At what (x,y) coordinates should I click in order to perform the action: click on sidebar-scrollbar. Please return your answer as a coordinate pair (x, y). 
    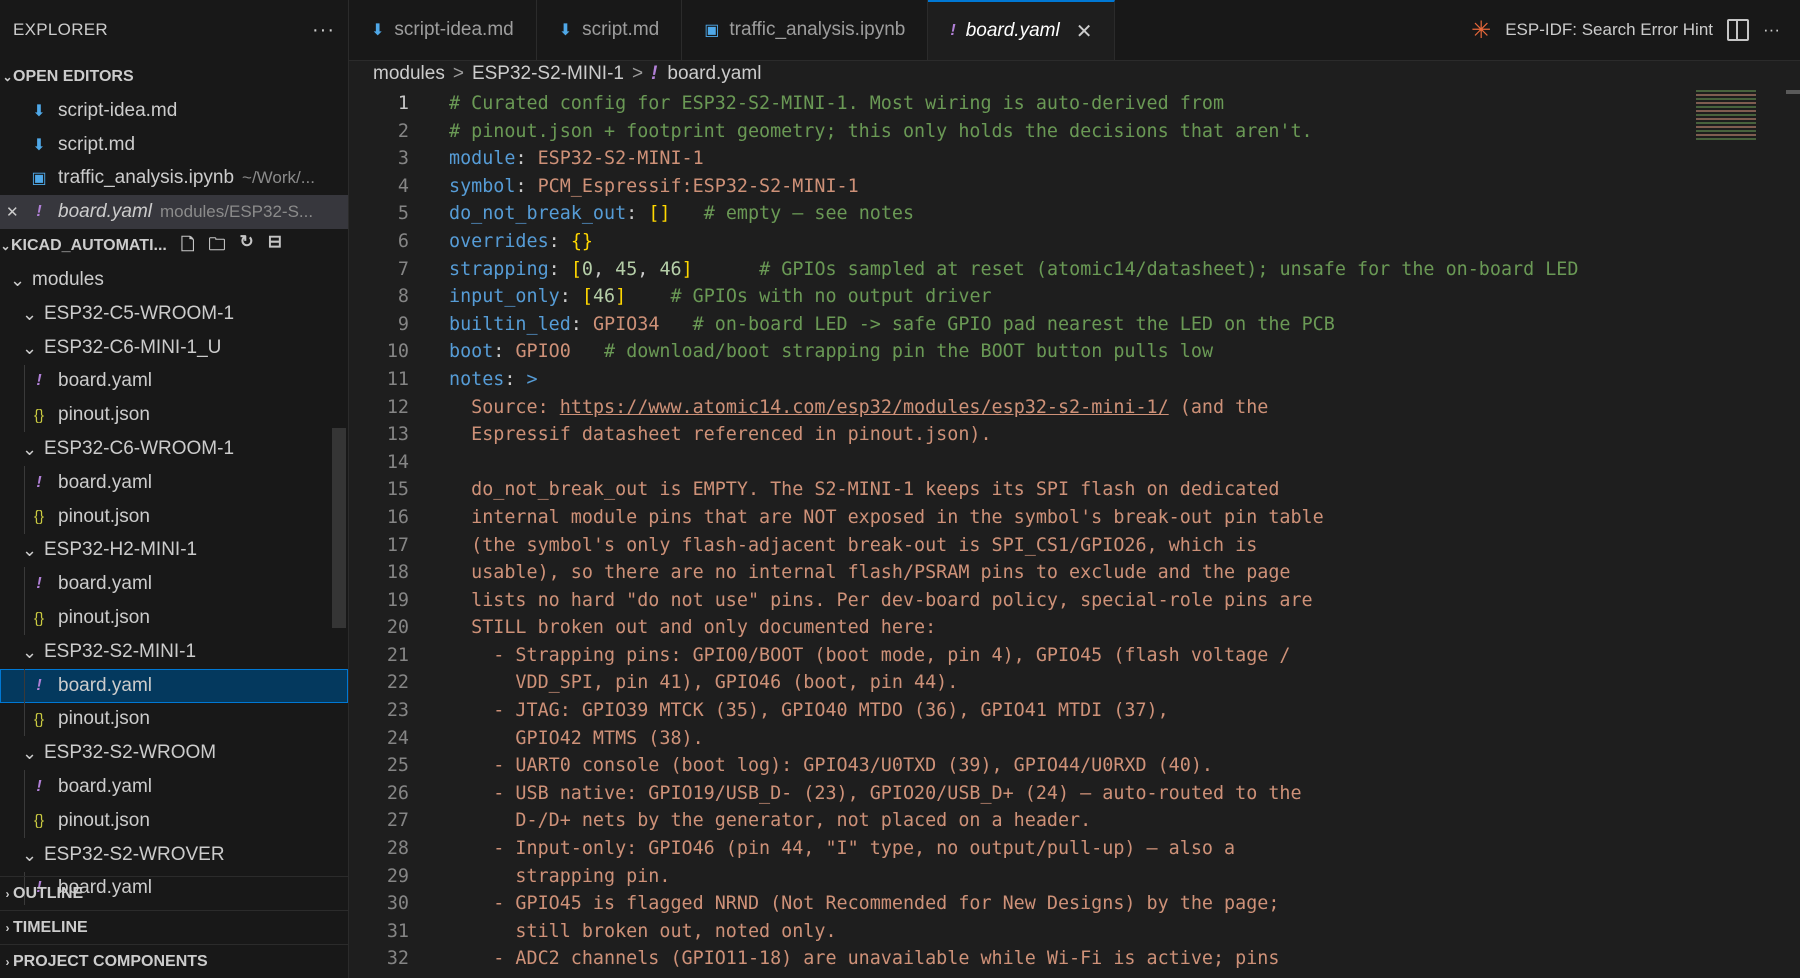
    Looking at the image, I should click on (339, 528).